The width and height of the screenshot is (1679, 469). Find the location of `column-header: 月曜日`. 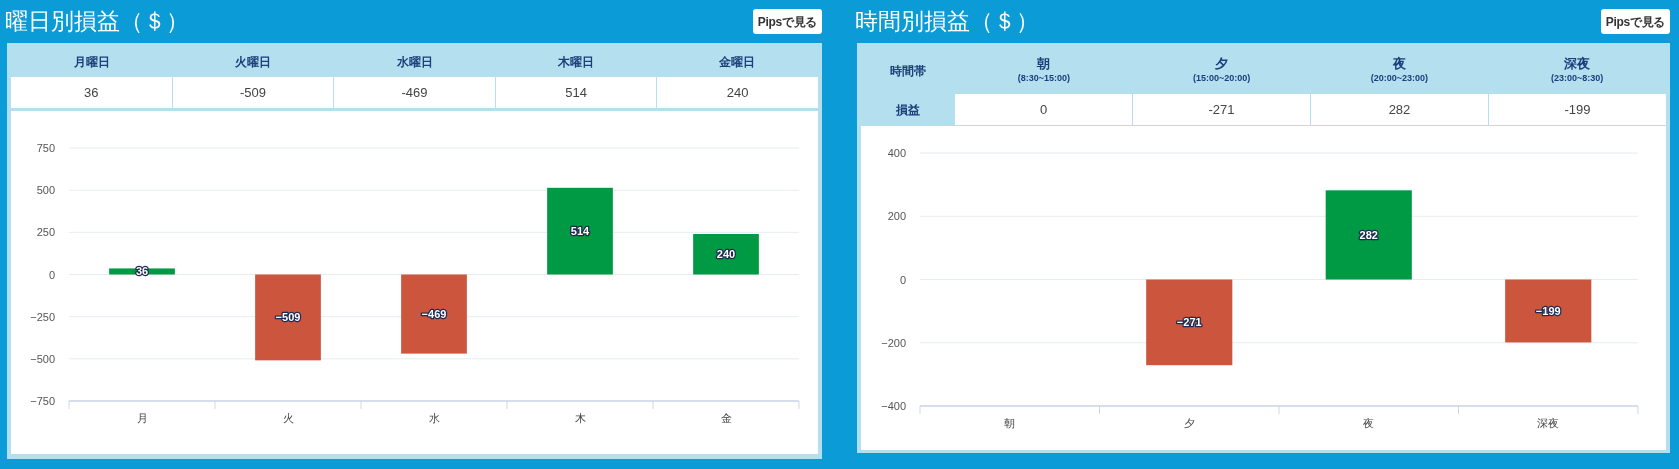

column-header: 月曜日 is located at coordinates (91, 62).